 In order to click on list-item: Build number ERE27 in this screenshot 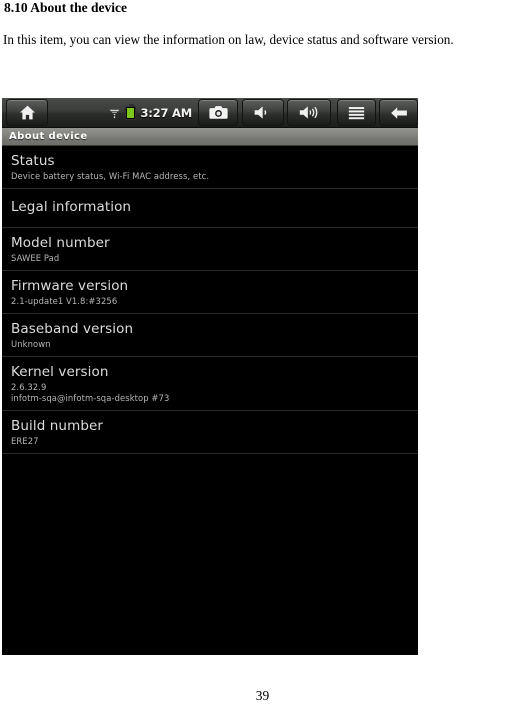, I will do `click(210, 432)`.